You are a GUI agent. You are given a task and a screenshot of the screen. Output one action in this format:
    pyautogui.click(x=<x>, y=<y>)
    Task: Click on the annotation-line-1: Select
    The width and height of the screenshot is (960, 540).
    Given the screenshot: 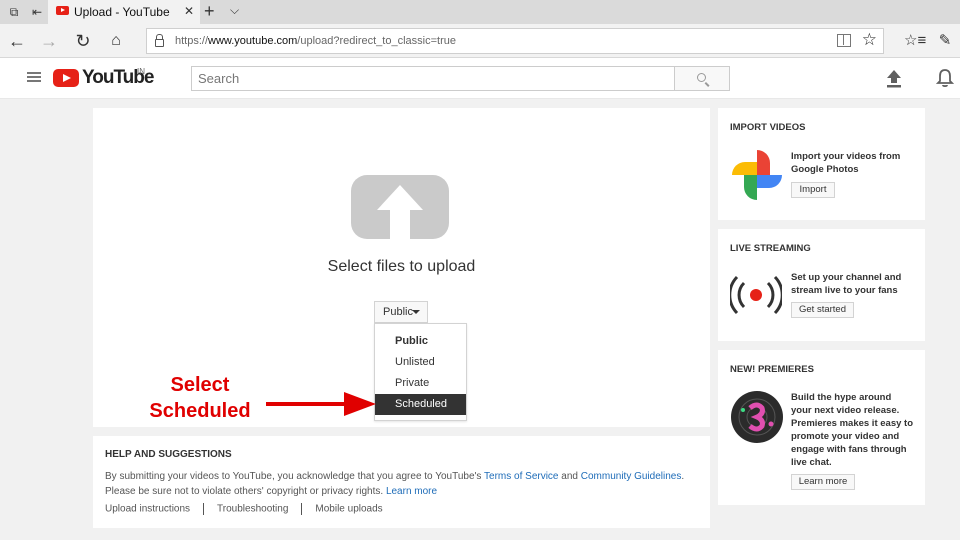 What is the action you would take?
    pyautogui.click(x=200, y=385)
    